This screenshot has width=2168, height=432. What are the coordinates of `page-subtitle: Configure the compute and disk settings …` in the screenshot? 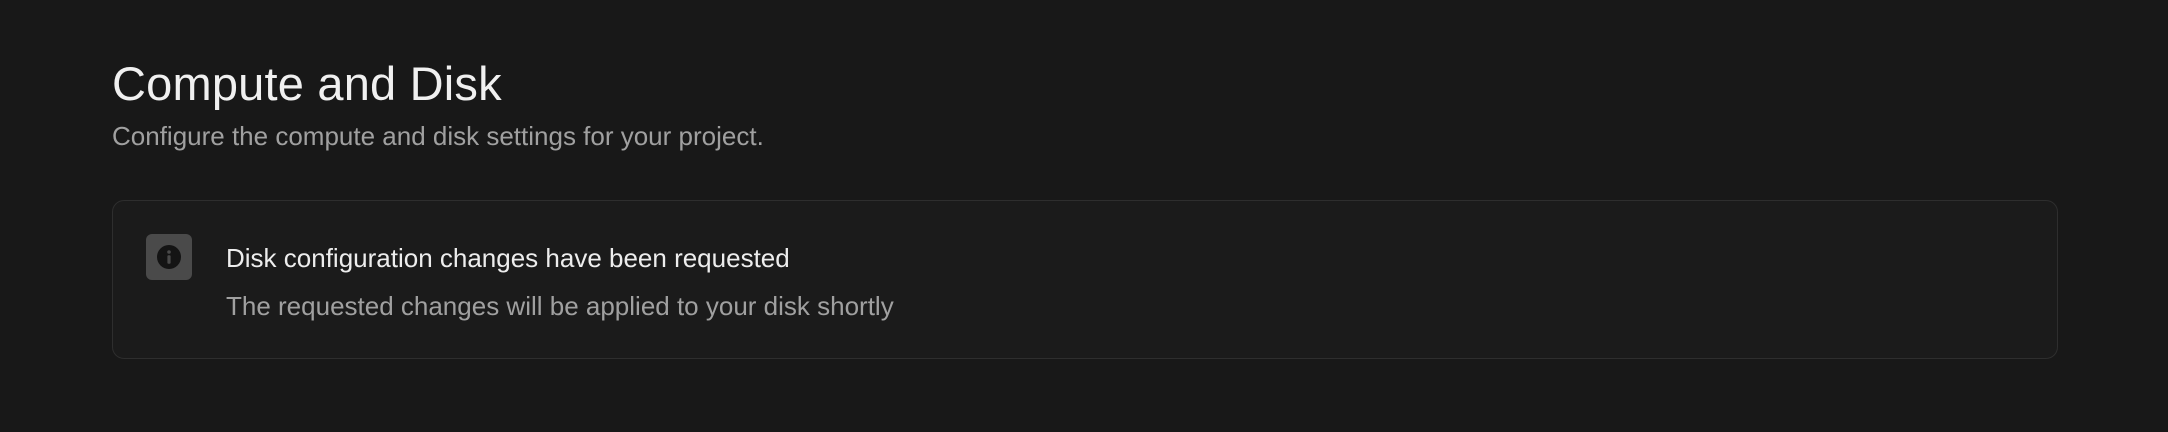 It's located at (438, 136).